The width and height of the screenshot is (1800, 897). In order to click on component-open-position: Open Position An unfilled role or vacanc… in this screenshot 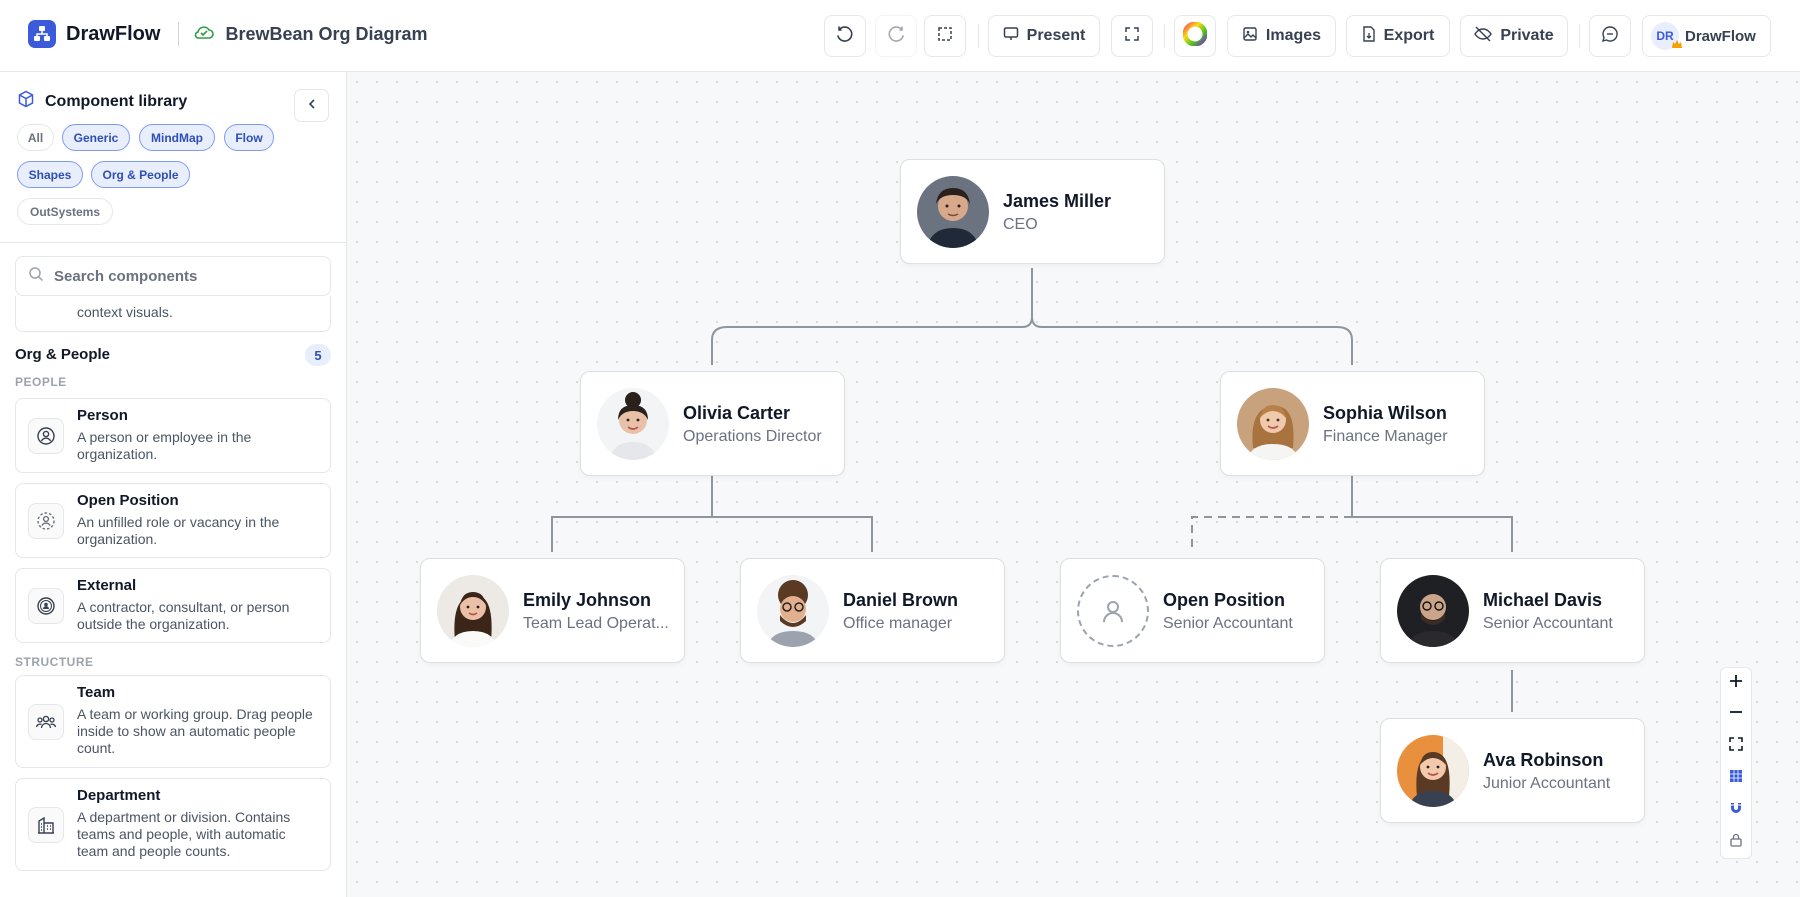, I will do `click(173, 520)`.